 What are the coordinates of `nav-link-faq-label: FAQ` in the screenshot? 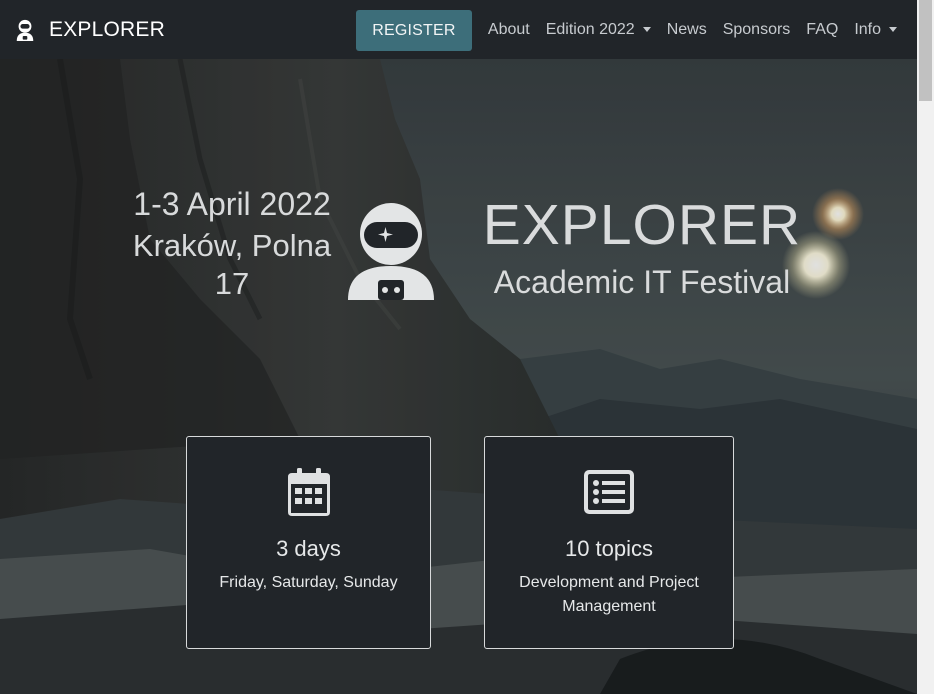 It's located at (822, 29).